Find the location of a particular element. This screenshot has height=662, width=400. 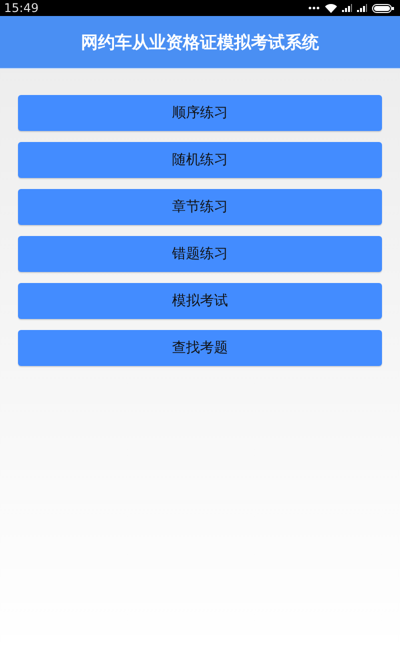

menu-button: 随机练习 is located at coordinates (200, 160).